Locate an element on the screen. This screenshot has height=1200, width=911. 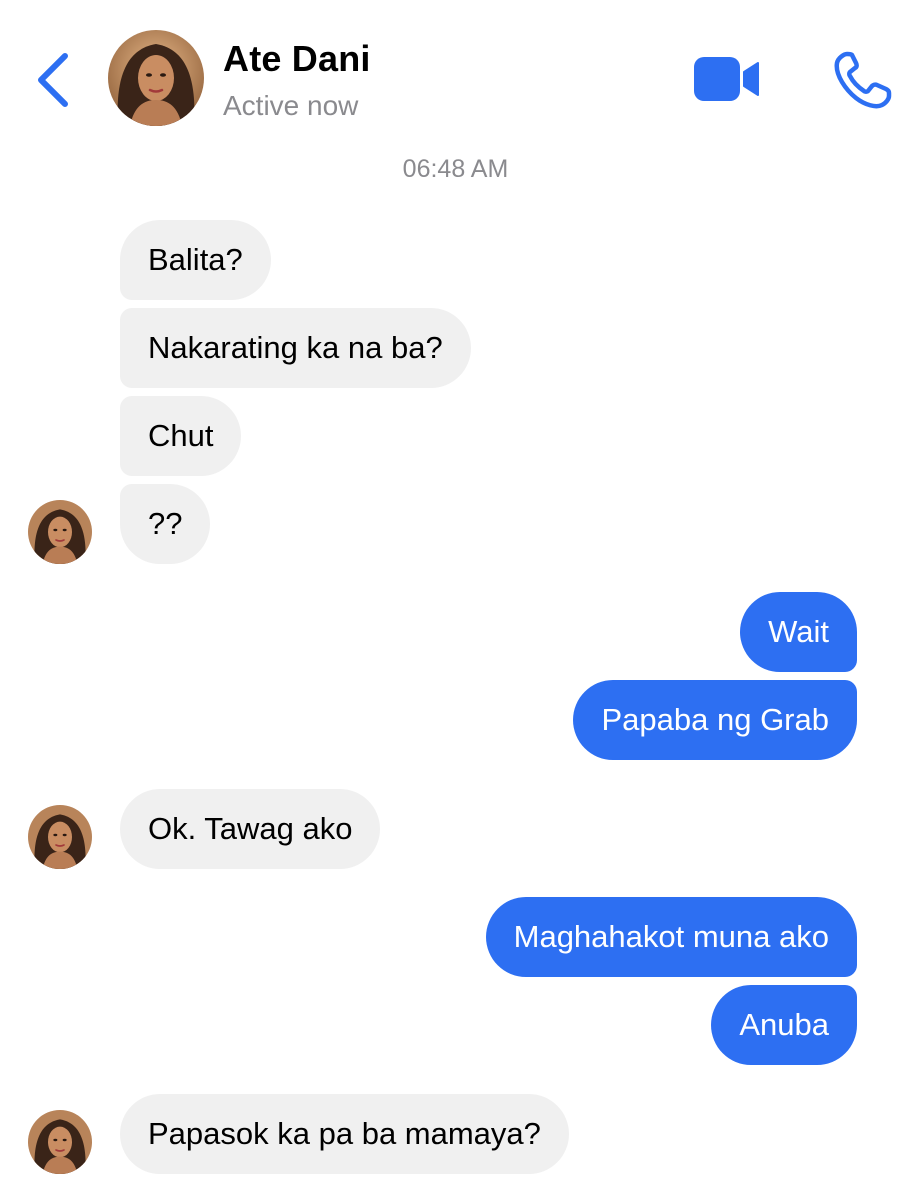
message-text: Papaba ng Grab is located at coordinates (715, 719).